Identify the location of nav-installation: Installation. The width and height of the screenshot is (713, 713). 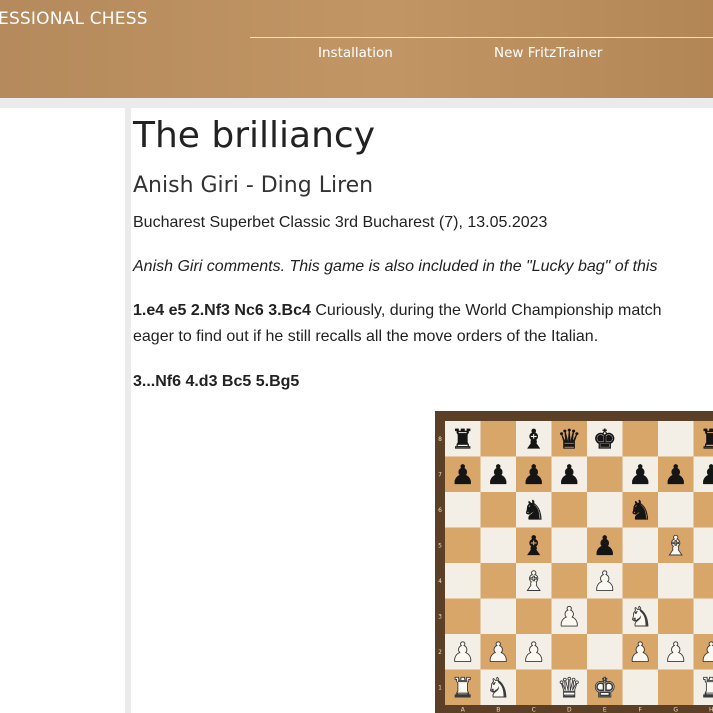
(355, 53).